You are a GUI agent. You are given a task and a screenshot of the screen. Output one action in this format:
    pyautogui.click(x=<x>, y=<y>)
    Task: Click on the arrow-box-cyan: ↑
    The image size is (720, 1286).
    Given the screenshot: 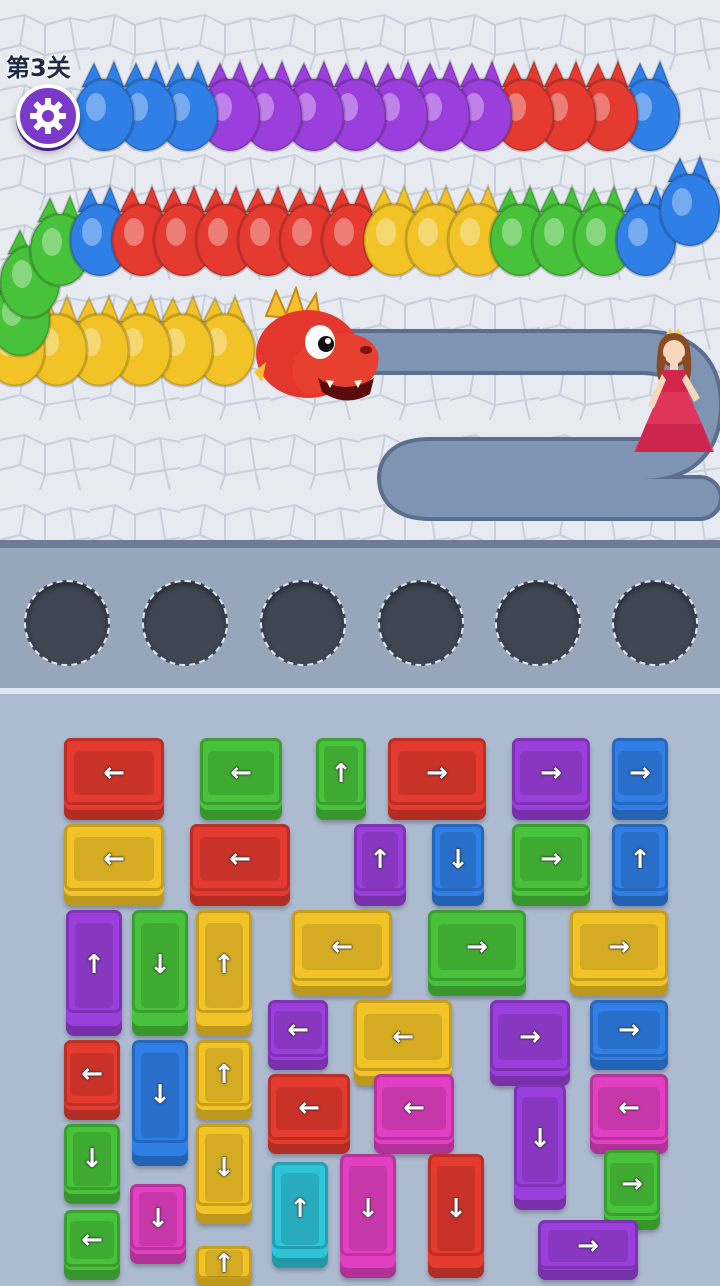 What is the action you would take?
    pyautogui.click(x=300, y=1215)
    